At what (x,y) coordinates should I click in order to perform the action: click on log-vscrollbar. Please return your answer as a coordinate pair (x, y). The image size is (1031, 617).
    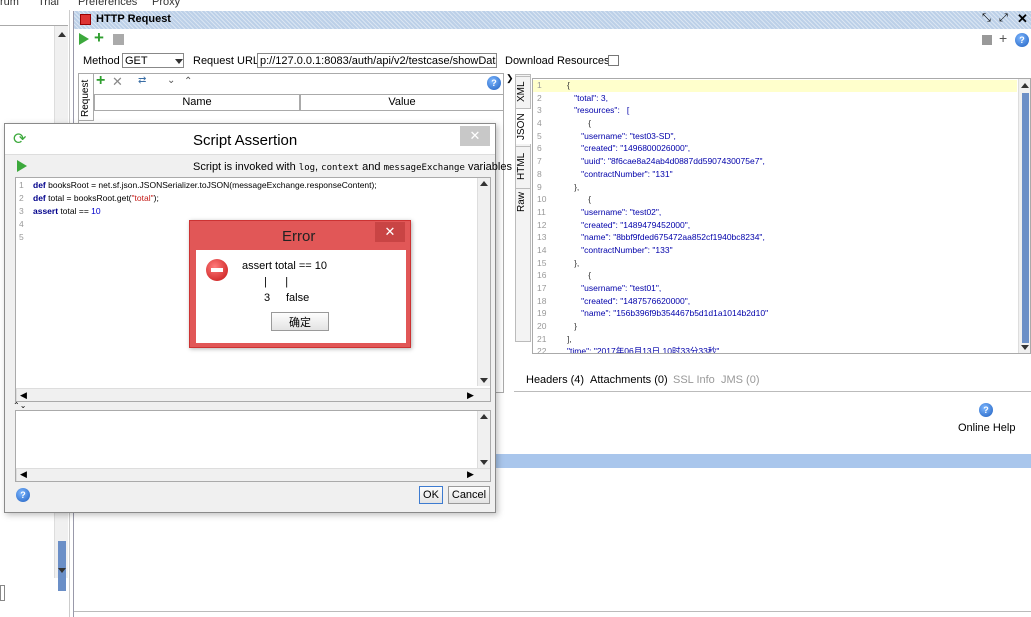
    Looking at the image, I should click on (483, 439).